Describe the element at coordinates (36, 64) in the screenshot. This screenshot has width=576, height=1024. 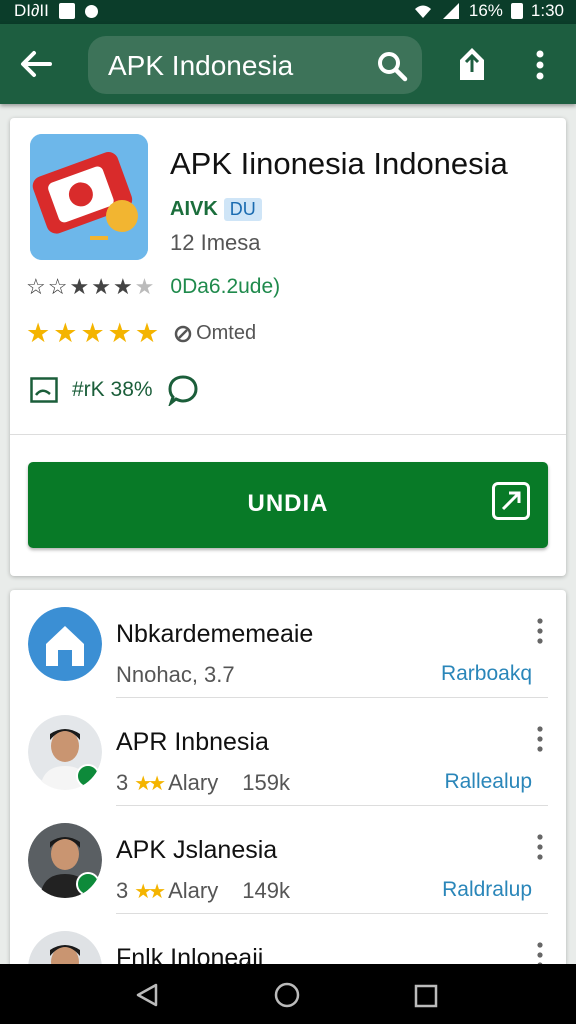
I see `back-arrow-icon` at that location.